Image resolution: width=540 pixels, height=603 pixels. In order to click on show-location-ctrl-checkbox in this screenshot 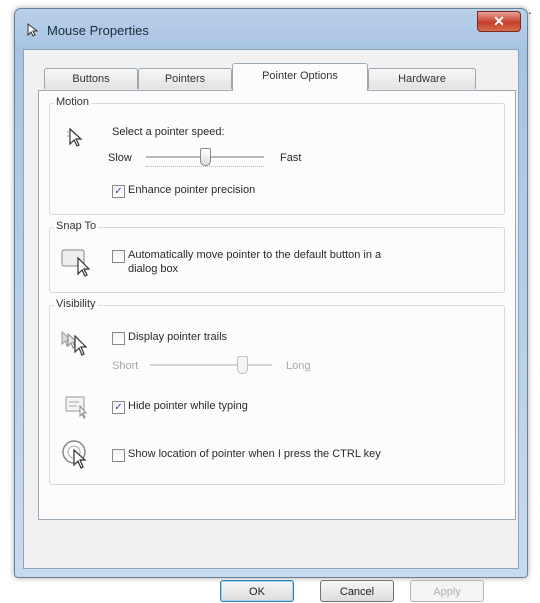, I will do `click(118, 455)`.